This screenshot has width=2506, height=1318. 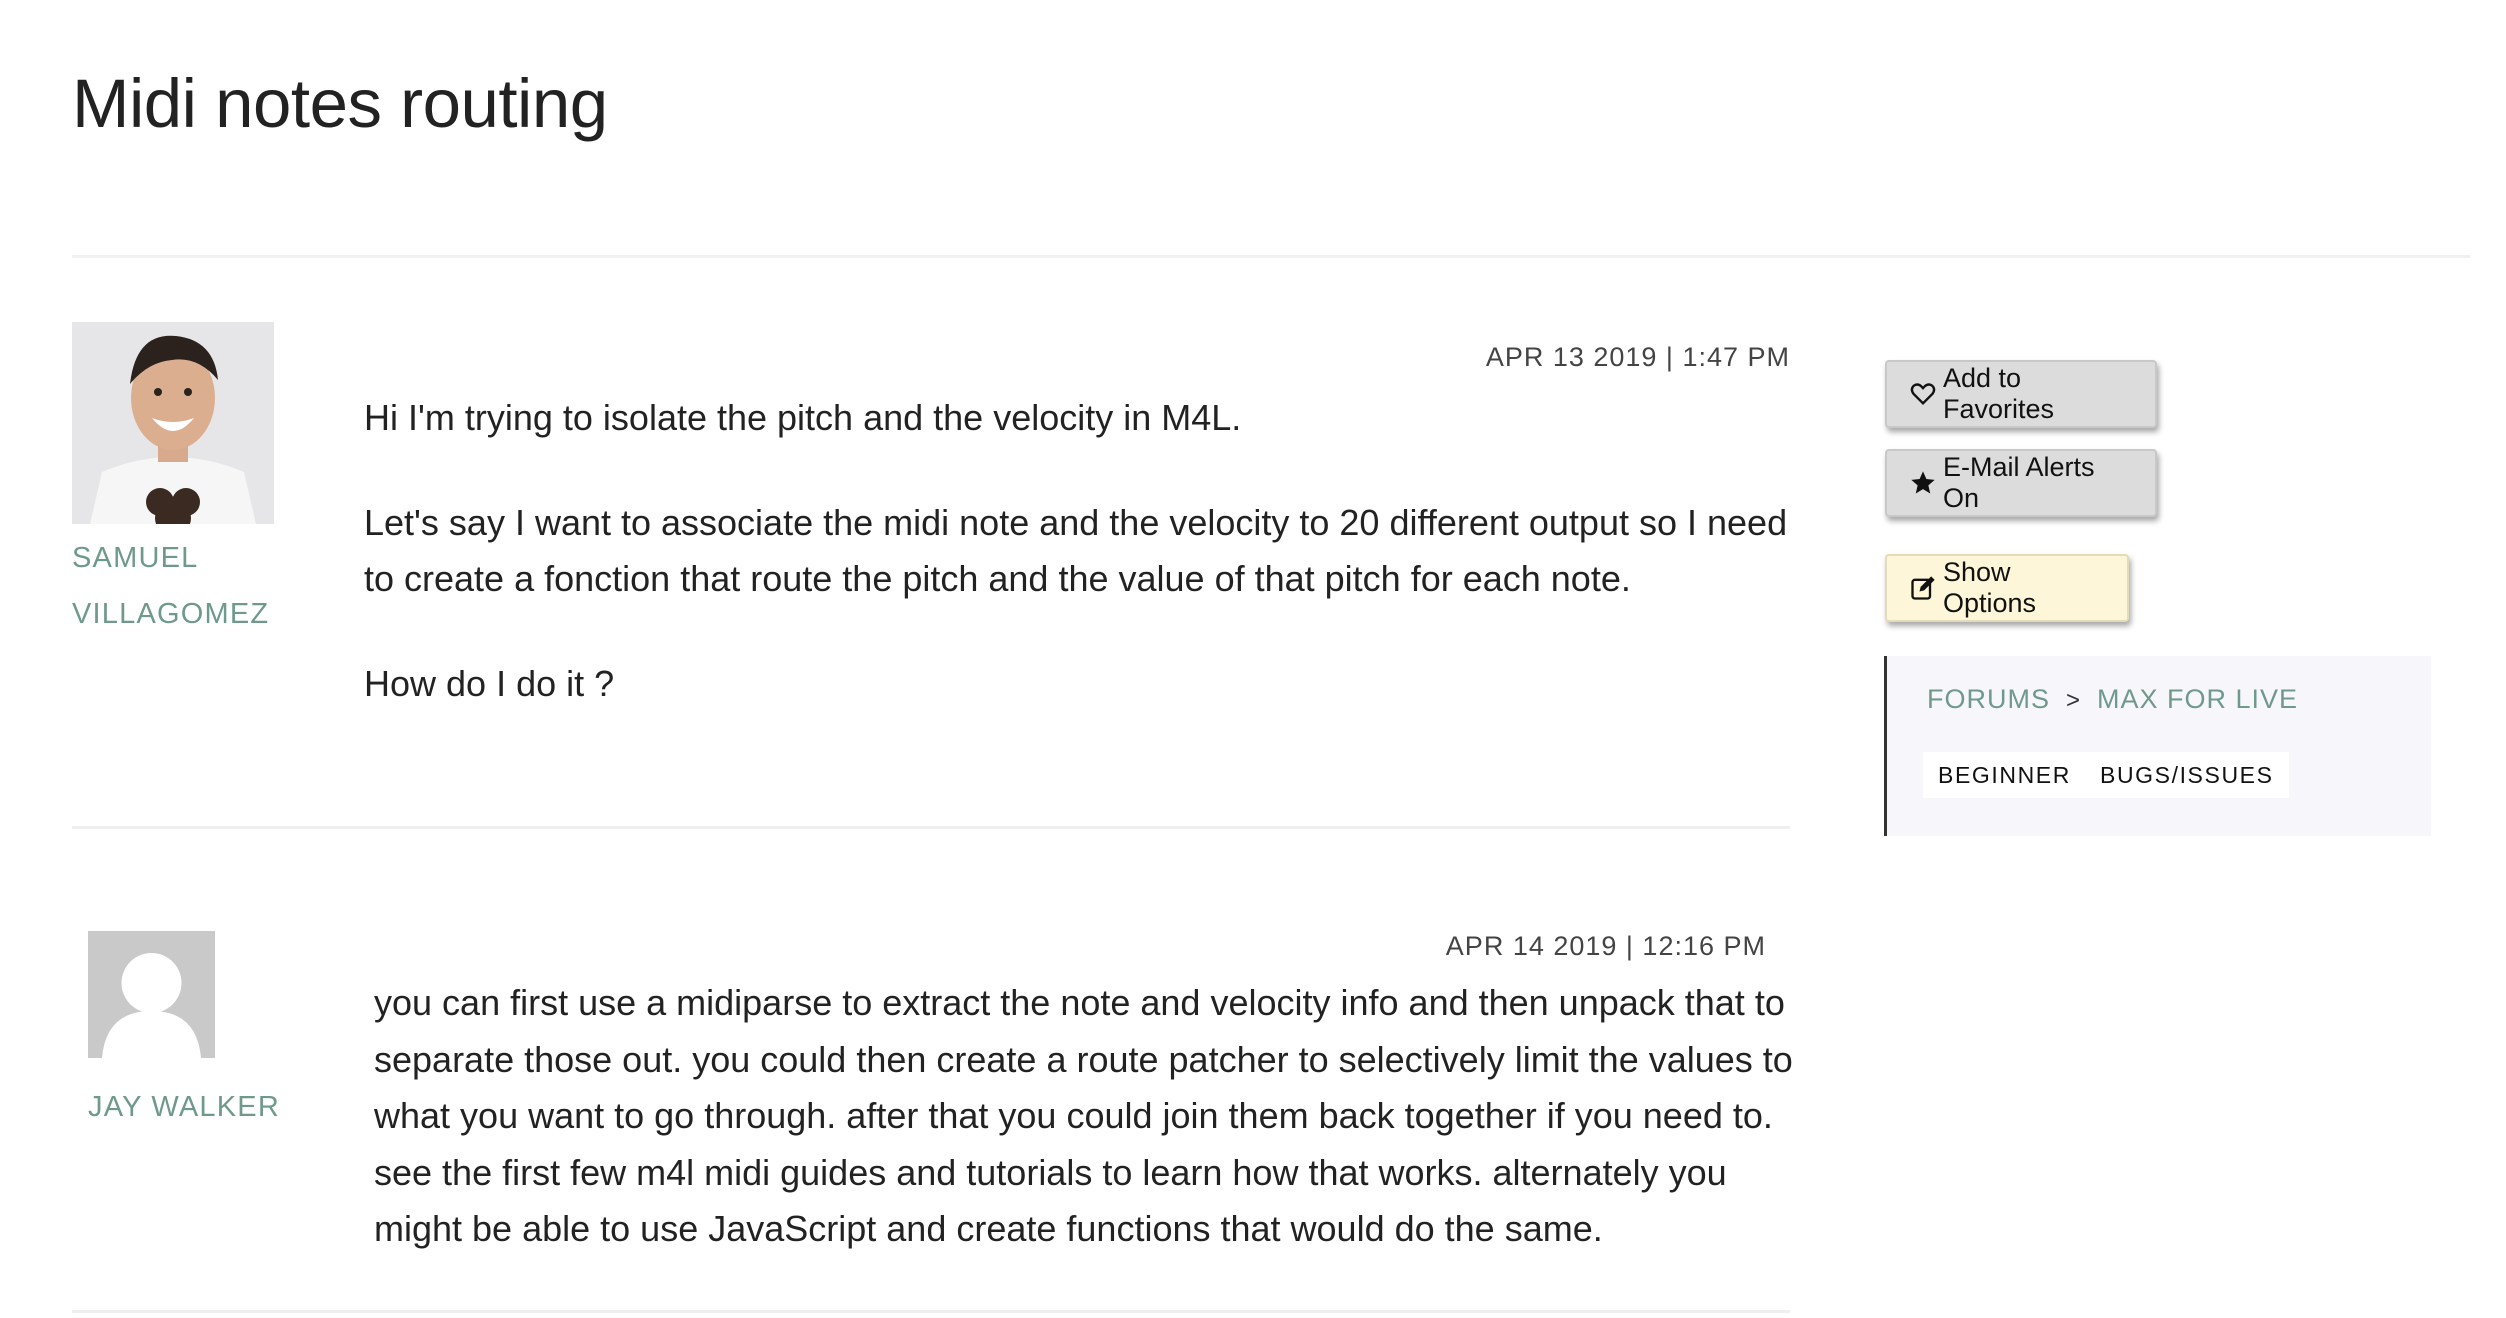 What do you see at coordinates (340, 103) in the screenshot?
I see `page-title: Midi notes routing` at bounding box center [340, 103].